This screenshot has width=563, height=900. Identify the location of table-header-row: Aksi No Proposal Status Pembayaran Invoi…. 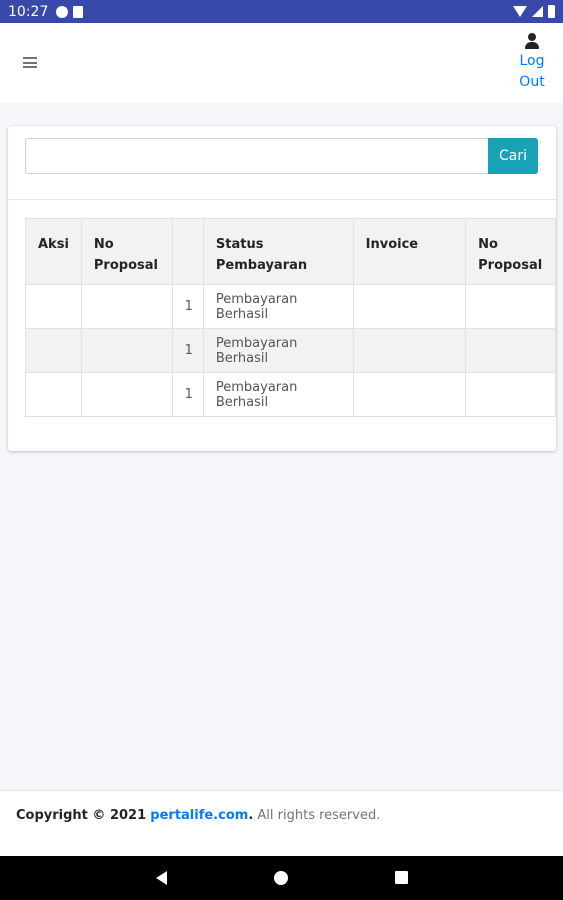
(290, 251).